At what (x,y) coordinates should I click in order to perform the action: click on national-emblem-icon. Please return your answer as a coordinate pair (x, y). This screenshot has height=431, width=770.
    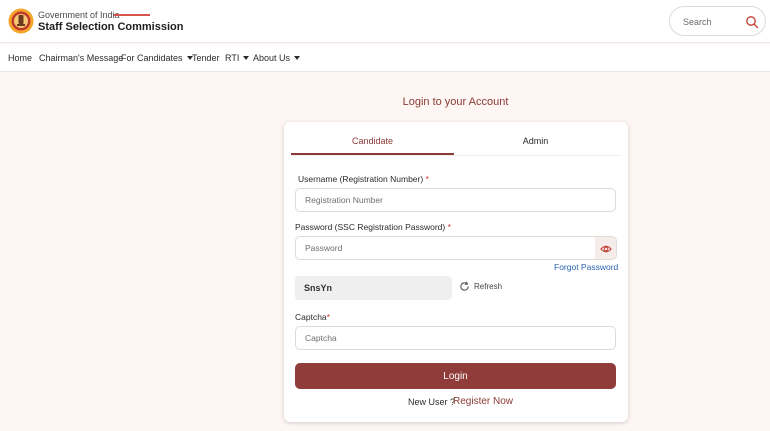
    Looking at the image, I should click on (21, 21).